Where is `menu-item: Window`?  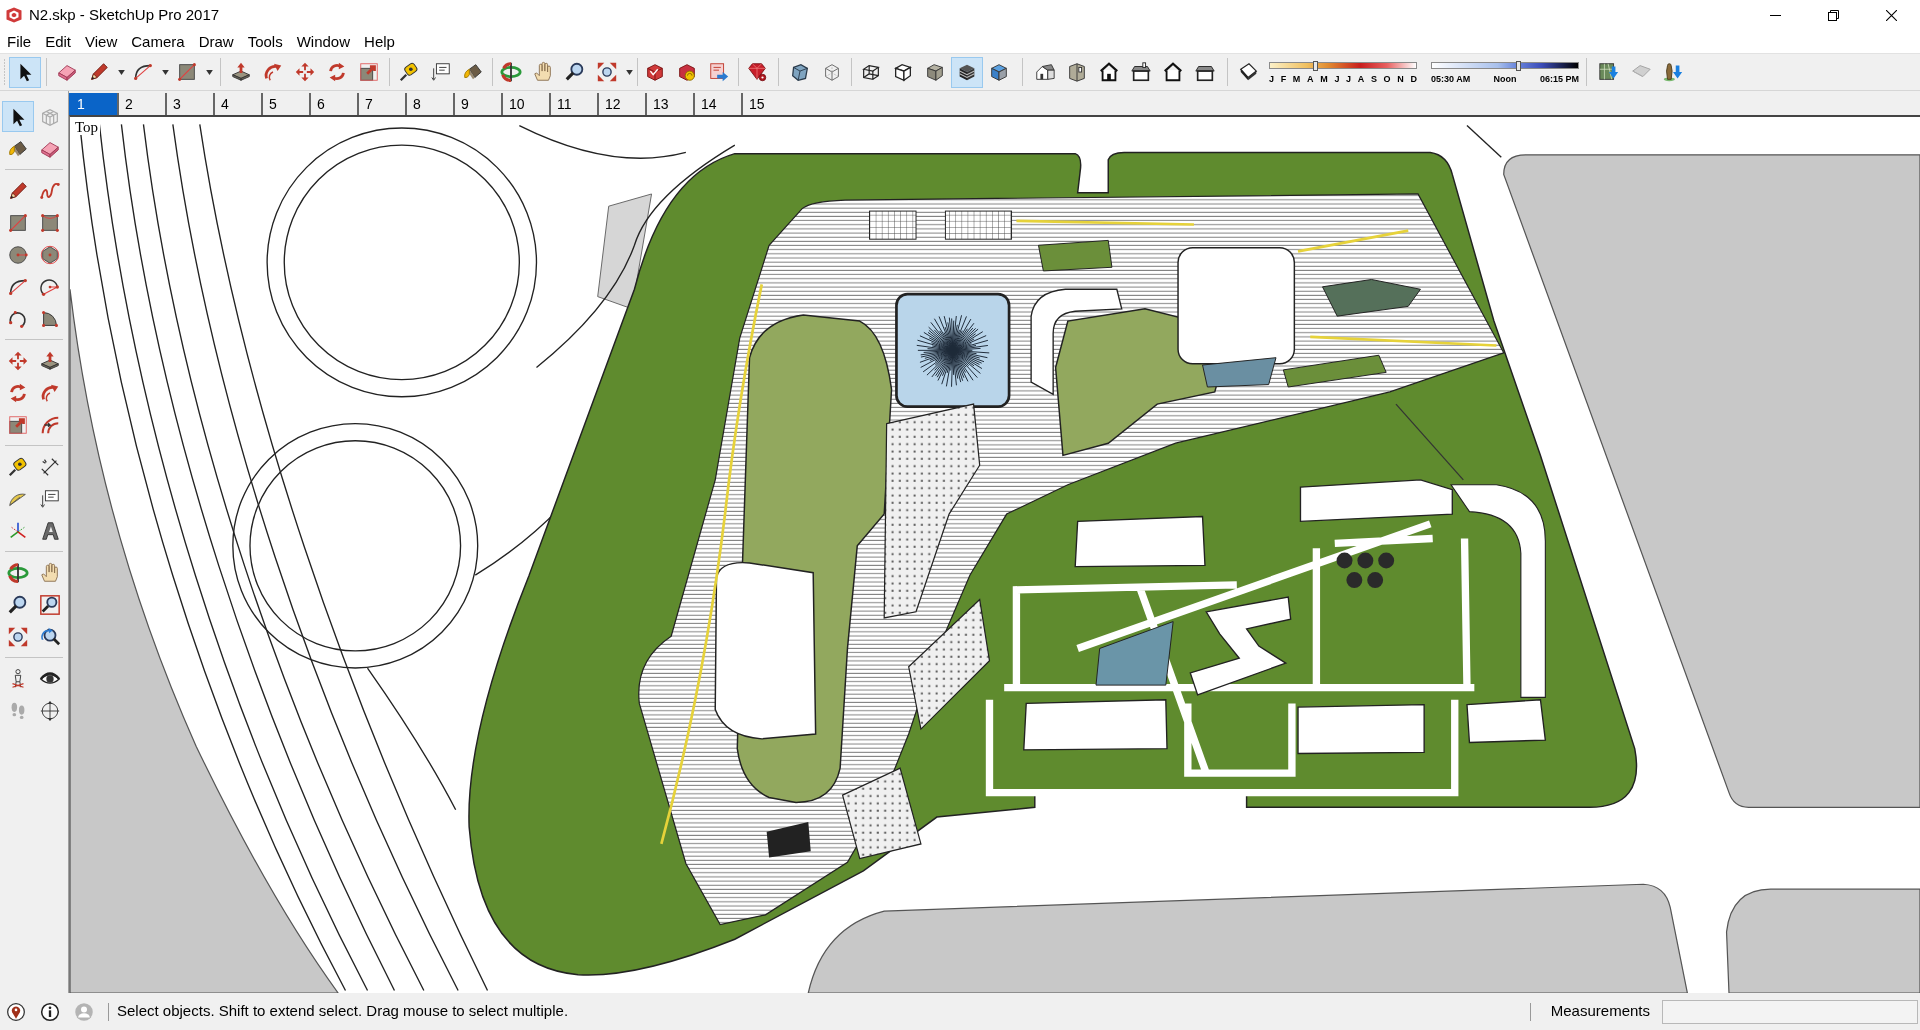 menu-item: Window is located at coordinates (323, 41).